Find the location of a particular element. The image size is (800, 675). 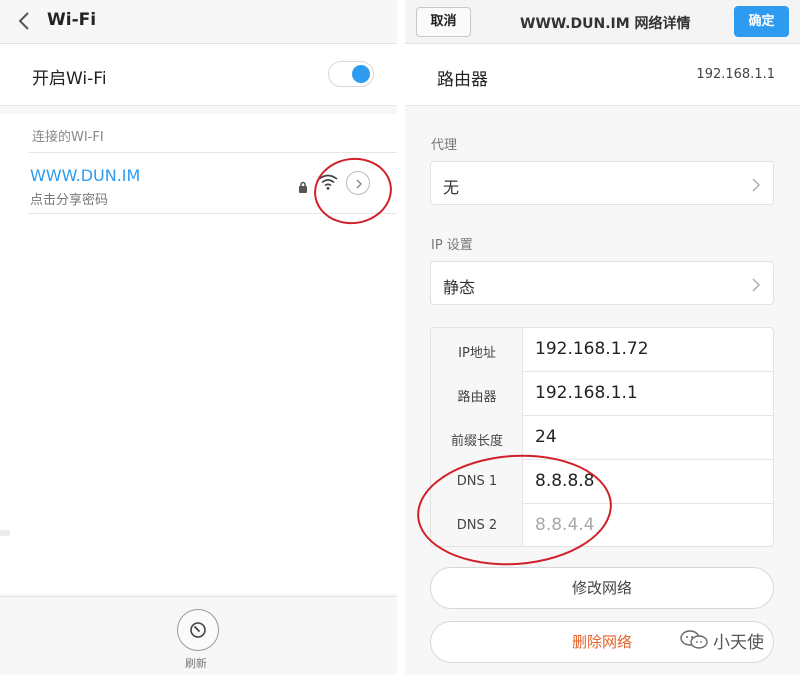

confirm-button: 确定 is located at coordinates (761, 21).